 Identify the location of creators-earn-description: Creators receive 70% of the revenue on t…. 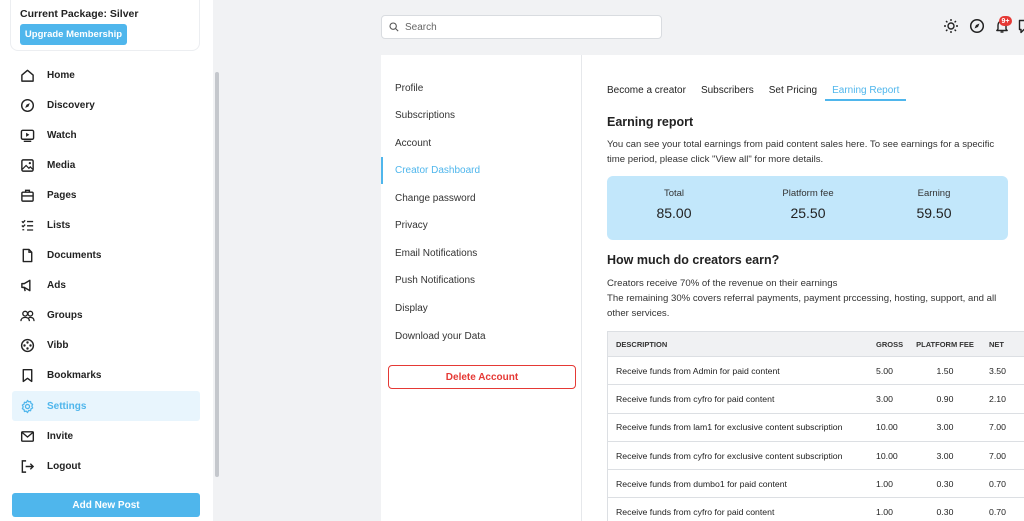
(807, 298).